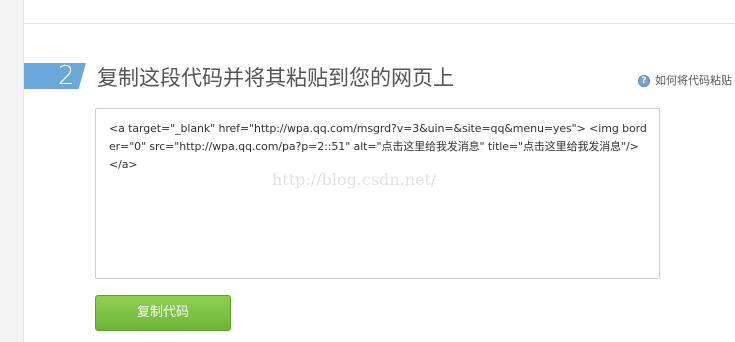 This screenshot has height=342, width=735. I want to click on help-link-label: 如何将代码粘贴, so click(693, 80).